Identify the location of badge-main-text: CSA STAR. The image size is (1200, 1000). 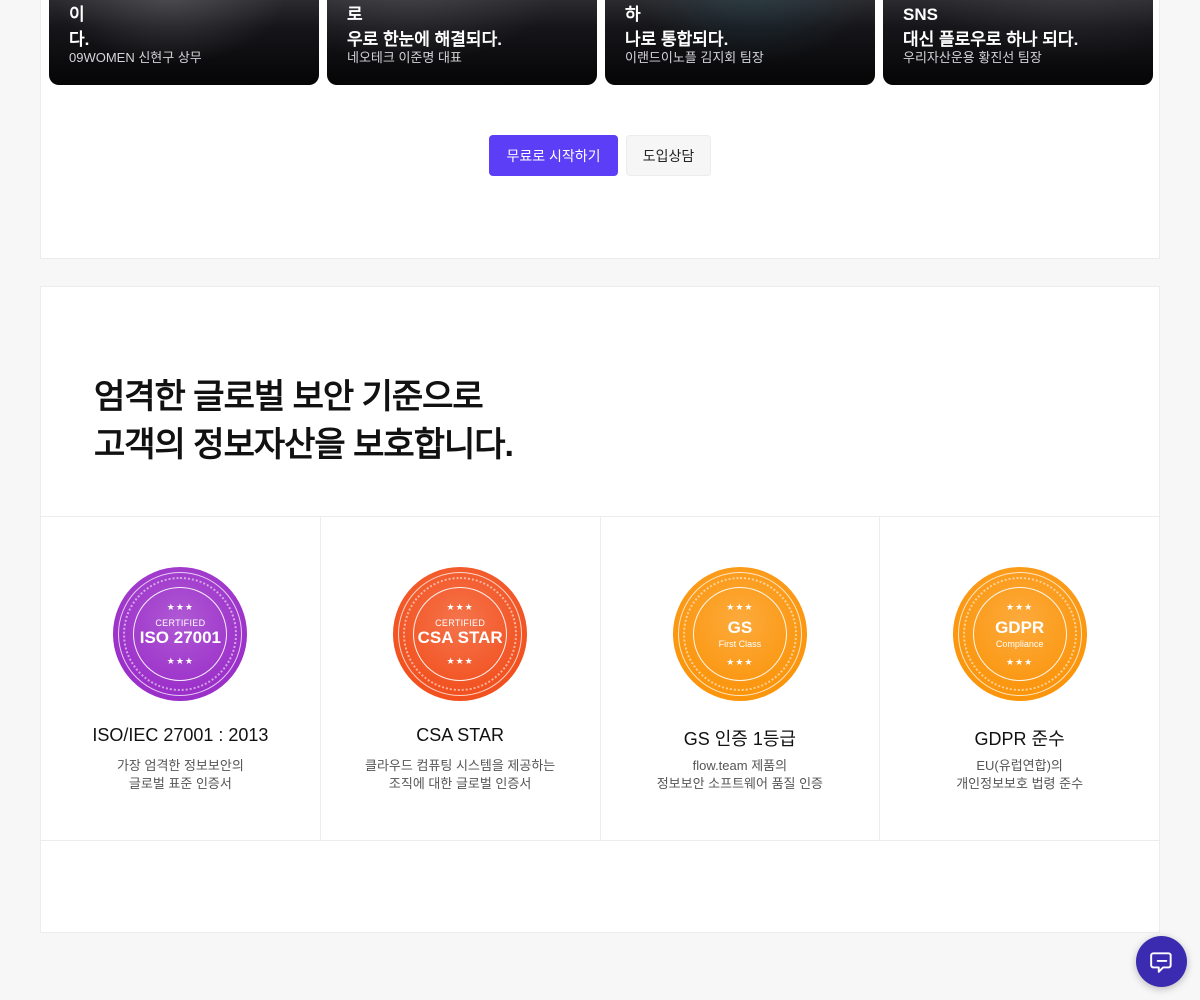
(460, 637).